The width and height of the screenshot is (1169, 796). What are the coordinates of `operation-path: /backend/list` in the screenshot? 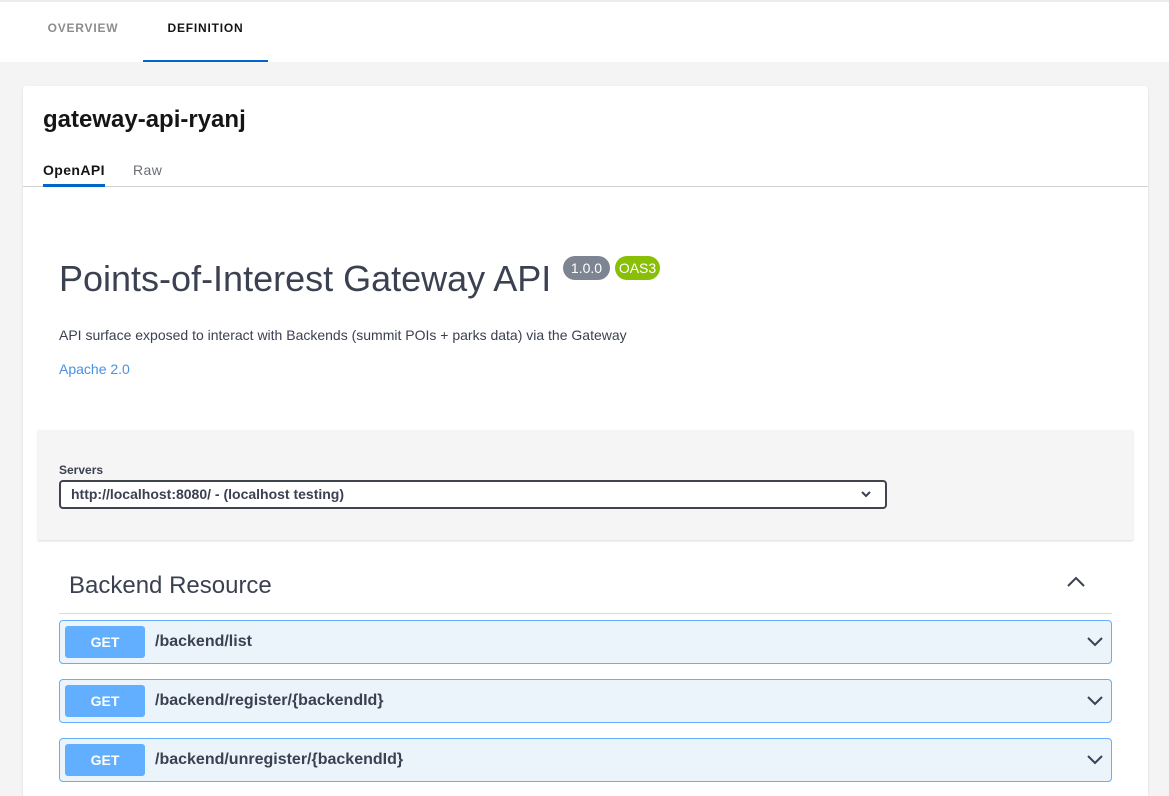 It's located at (203, 641).